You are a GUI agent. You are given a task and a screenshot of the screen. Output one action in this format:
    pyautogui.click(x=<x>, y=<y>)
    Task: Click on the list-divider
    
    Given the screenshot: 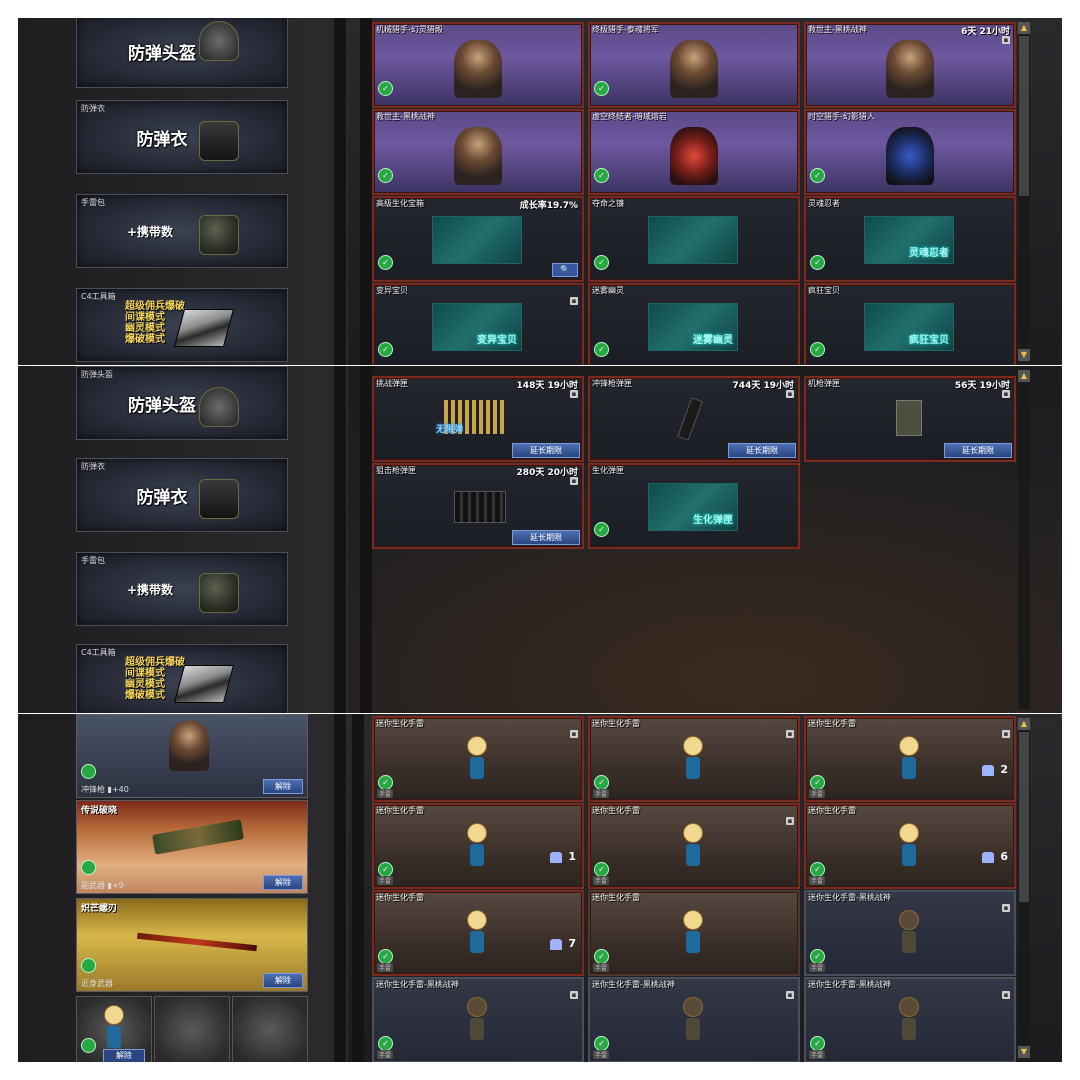 What is the action you would take?
    pyautogui.click(x=366, y=191)
    